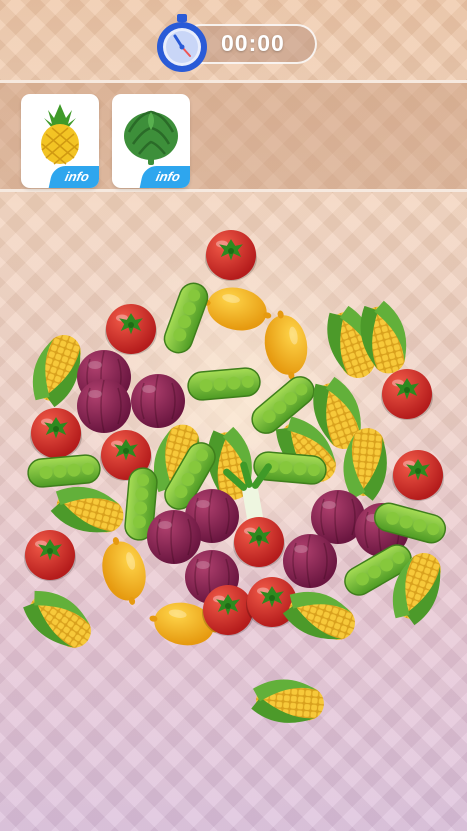  Describe the element at coordinates (151, 137) in the screenshot. I see `artichoke-icon` at that location.